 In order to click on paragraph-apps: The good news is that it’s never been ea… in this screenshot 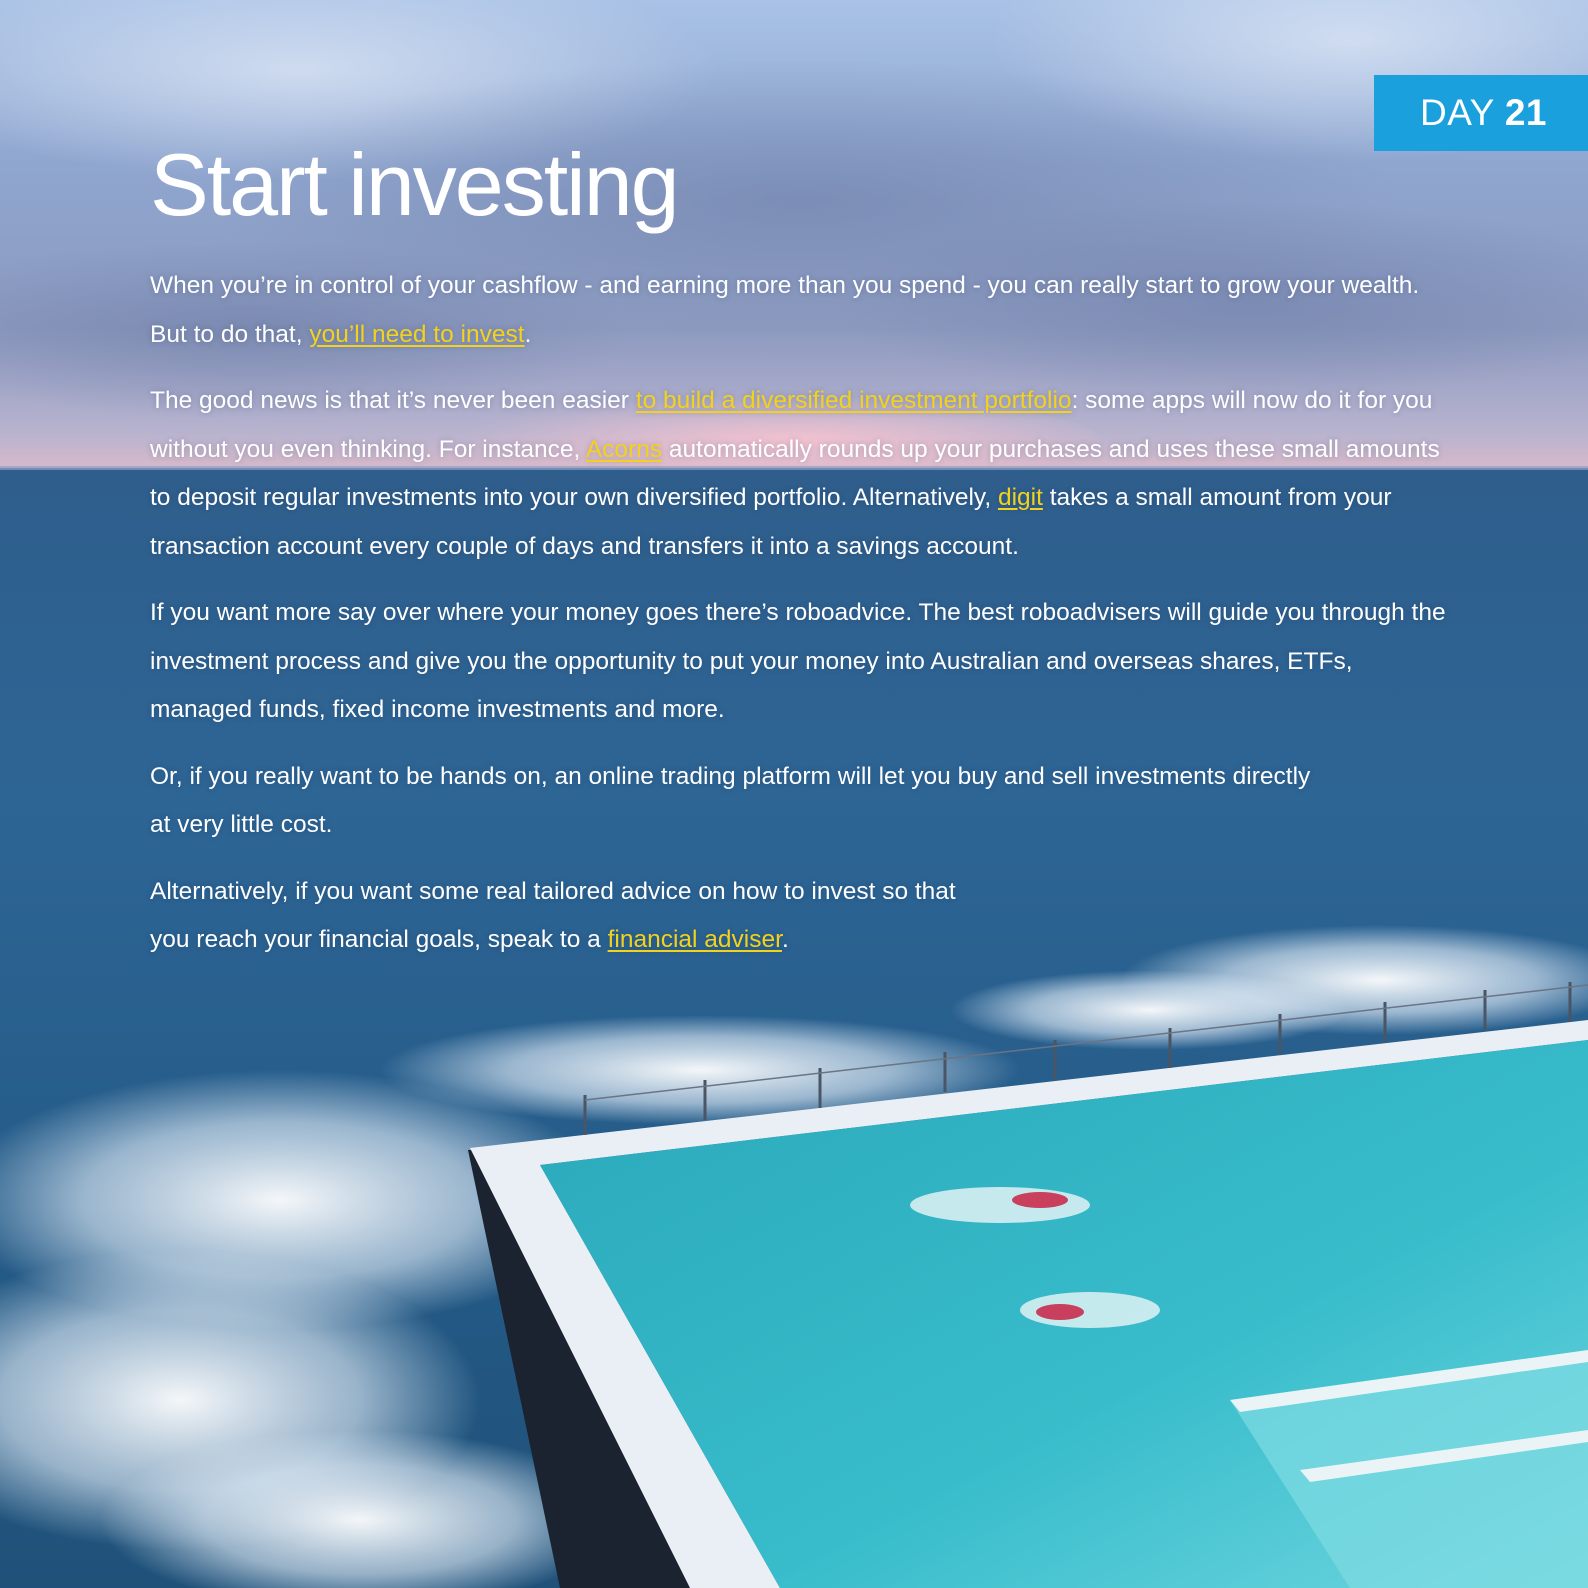, I will do `click(800, 474)`.